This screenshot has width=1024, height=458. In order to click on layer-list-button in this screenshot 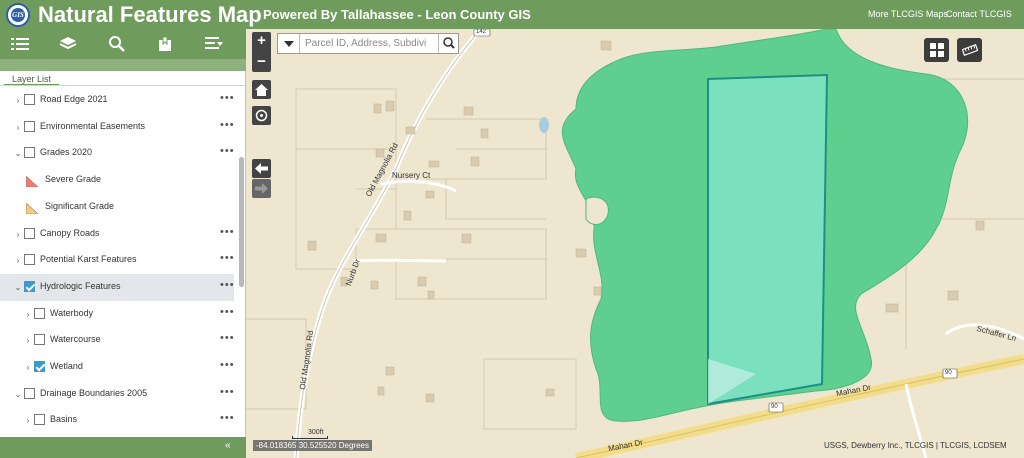, I will do `click(20, 44)`.